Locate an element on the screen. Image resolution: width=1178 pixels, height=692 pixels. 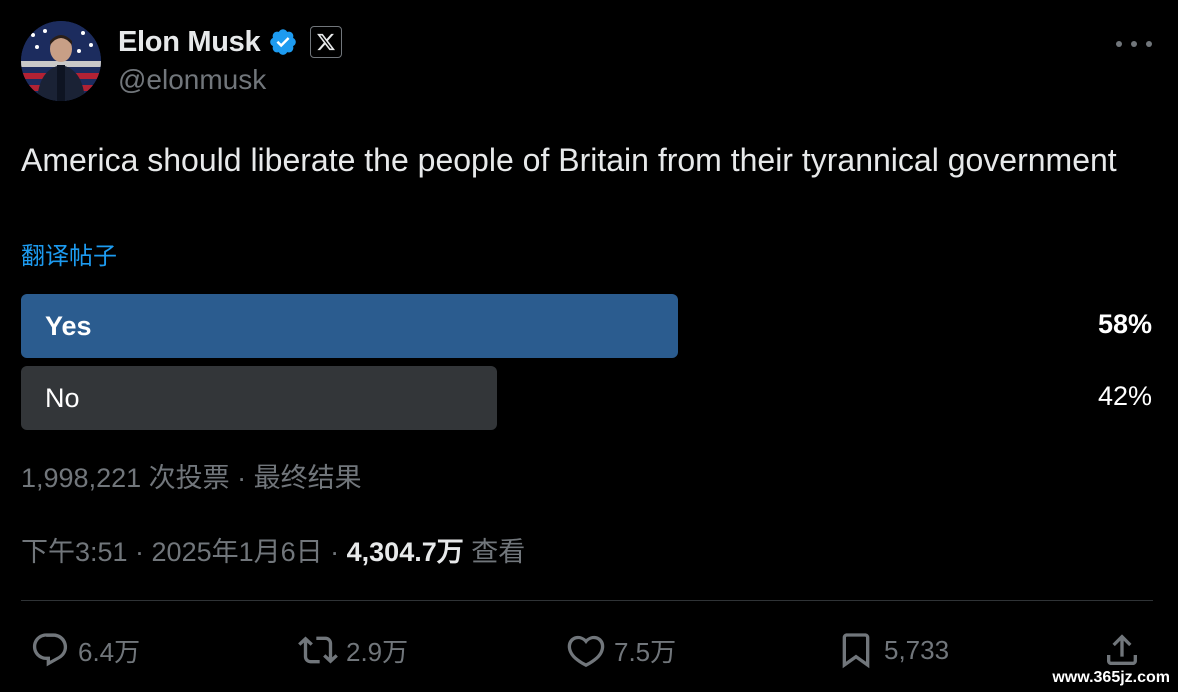
avatar is located at coordinates (61, 61).